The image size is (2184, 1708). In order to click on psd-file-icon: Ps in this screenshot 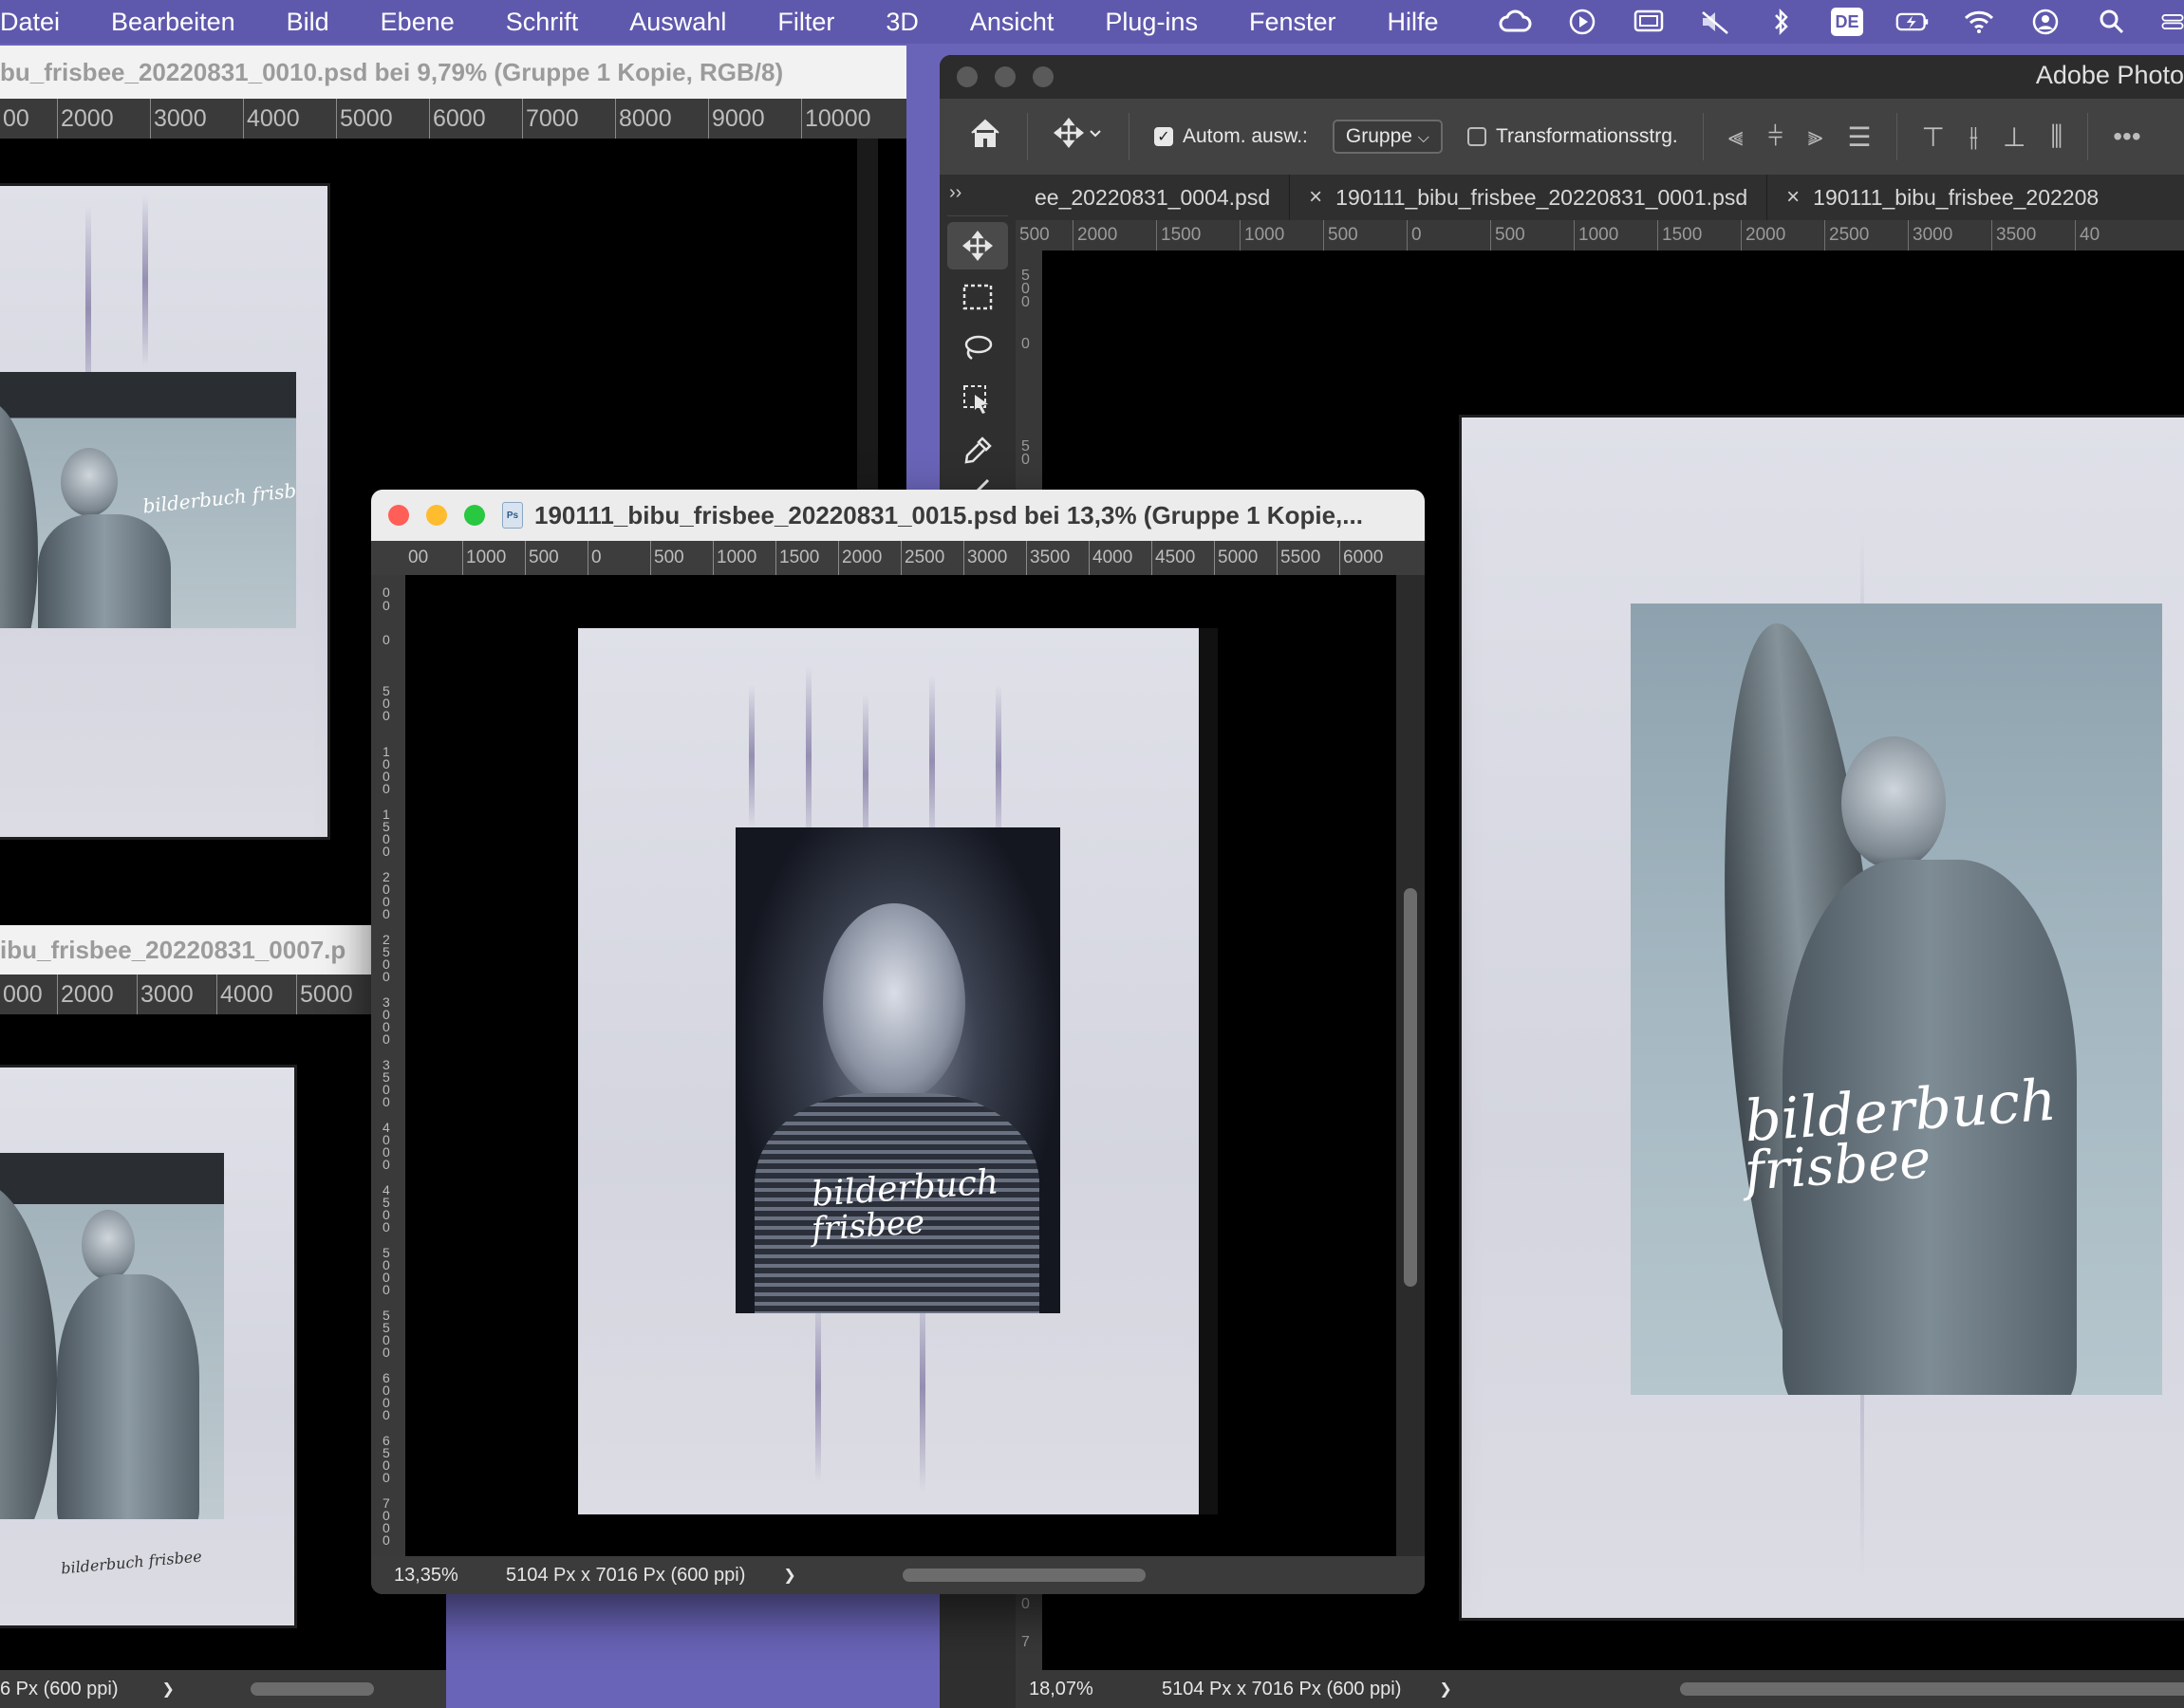, I will do `click(512, 516)`.